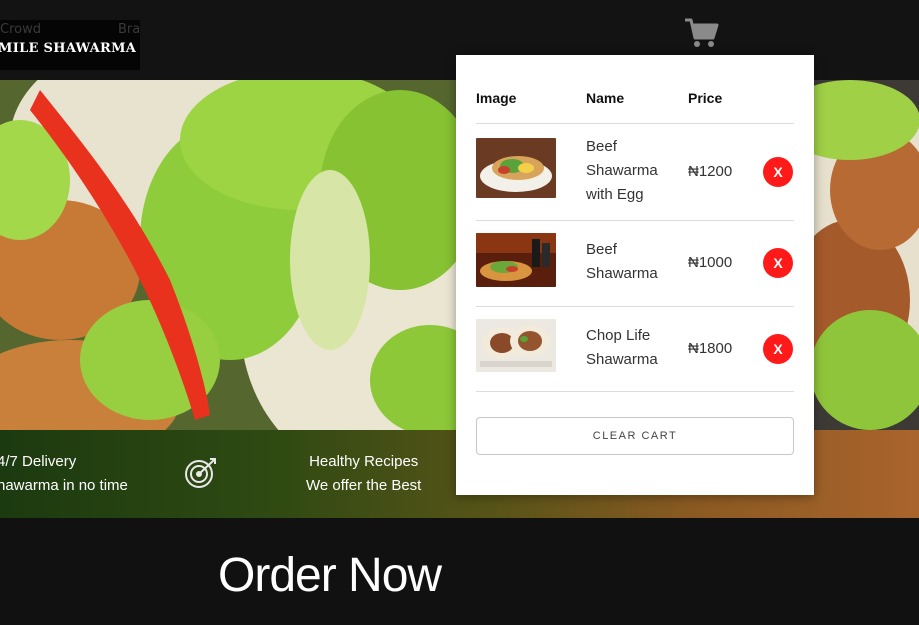  I want to click on feature-delivery: 4/7 Delivery hawarma in no time, so click(64, 474).